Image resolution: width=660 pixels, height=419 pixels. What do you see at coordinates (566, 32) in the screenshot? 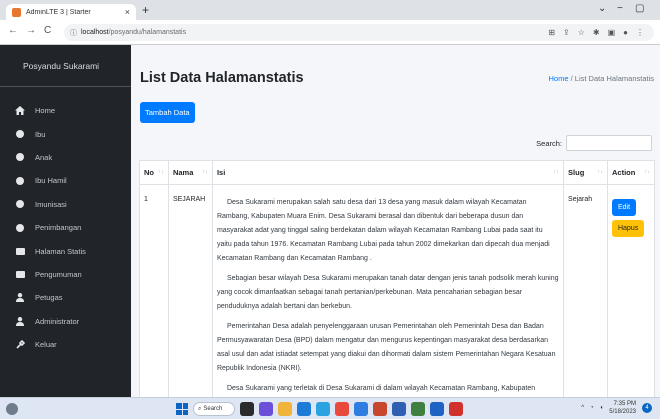
I see `share-icon: ⇪` at bounding box center [566, 32].